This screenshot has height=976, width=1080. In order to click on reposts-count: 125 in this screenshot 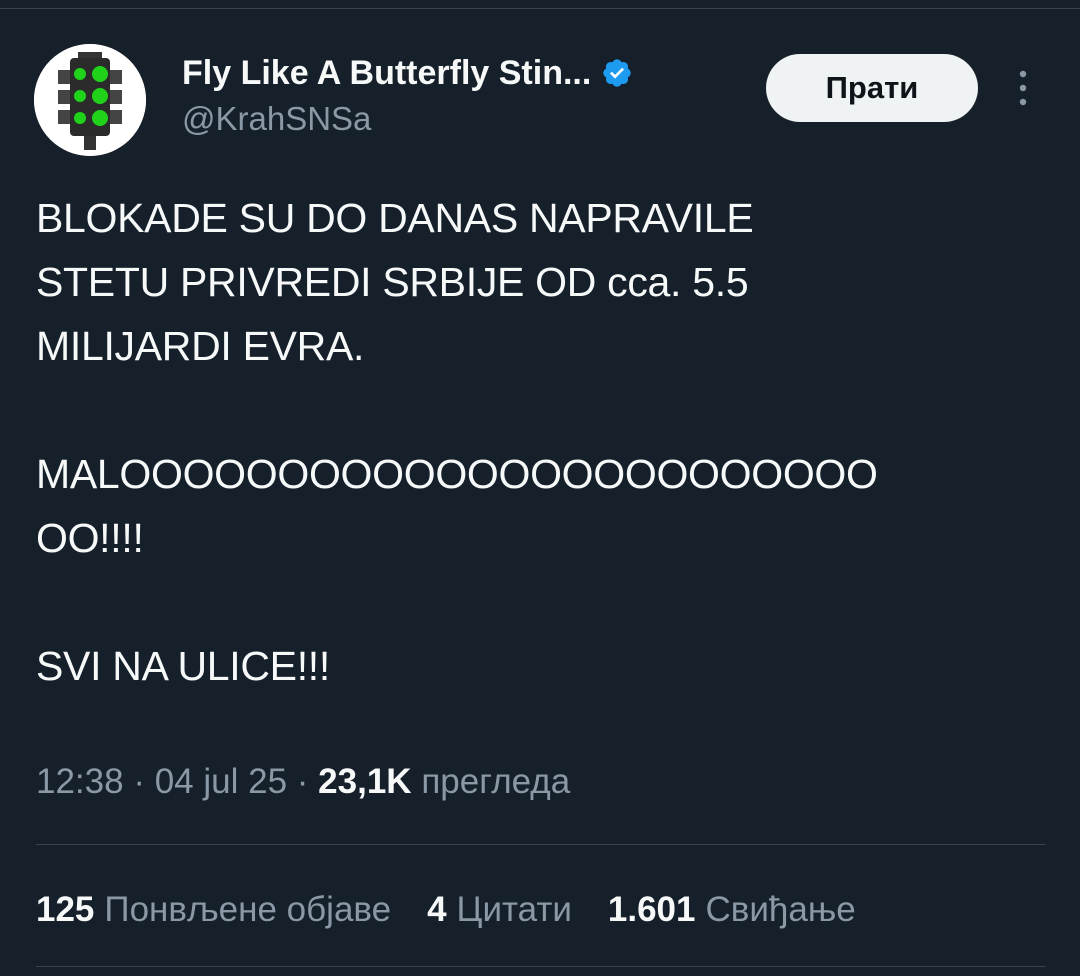, I will do `click(65, 909)`.